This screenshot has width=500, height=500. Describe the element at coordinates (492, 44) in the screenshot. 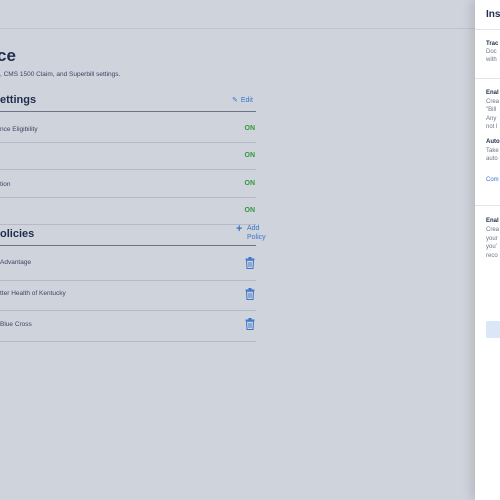

I see `panel-option-heading: Trac` at that location.